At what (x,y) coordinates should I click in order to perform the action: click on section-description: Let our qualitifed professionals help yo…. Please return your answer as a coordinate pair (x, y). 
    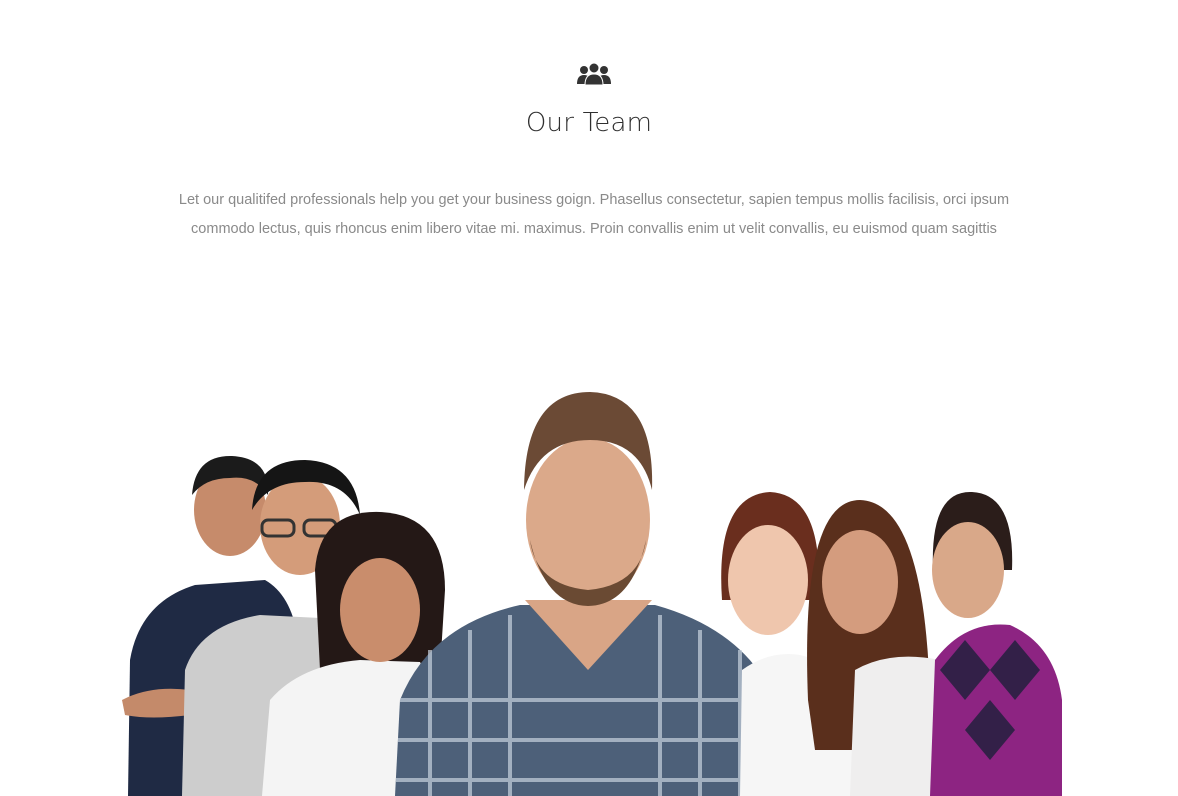
    Looking at the image, I should click on (594, 214).